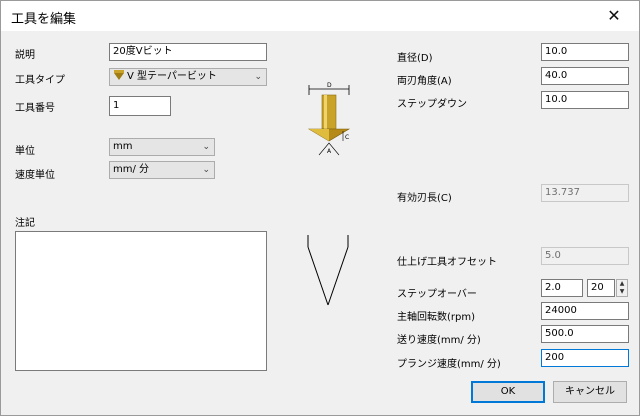 The image size is (640, 416). Describe the element at coordinates (40, 80) in the screenshot. I see `tool-type-label: 工具タイプ` at that location.